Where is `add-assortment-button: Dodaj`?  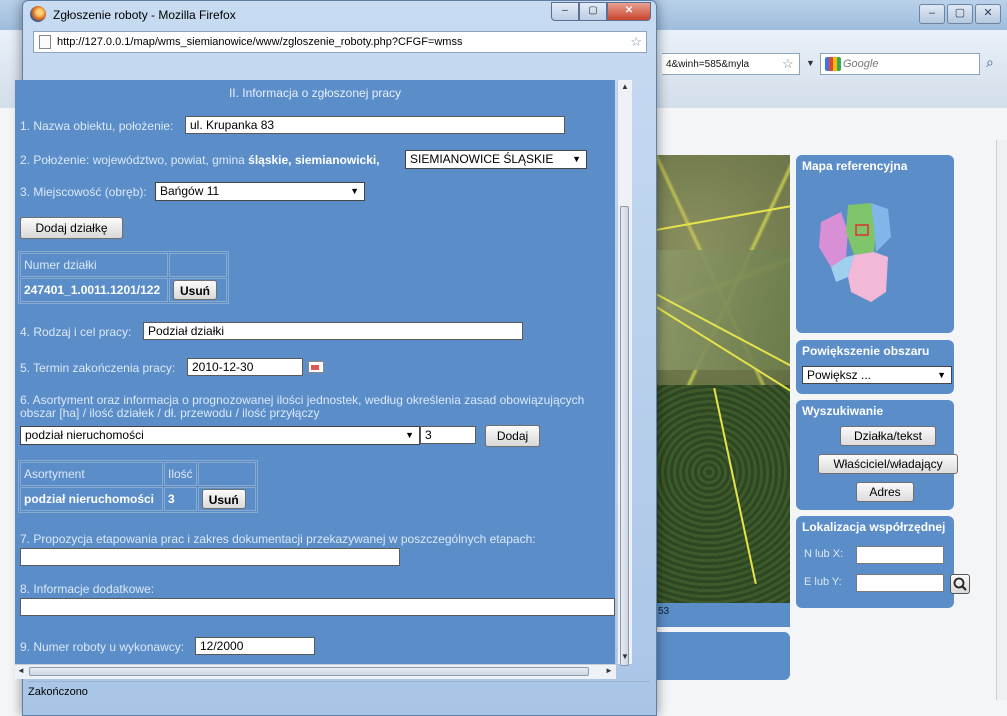
add-assortment-button: Dodaj is located at coordinates (512, 436).